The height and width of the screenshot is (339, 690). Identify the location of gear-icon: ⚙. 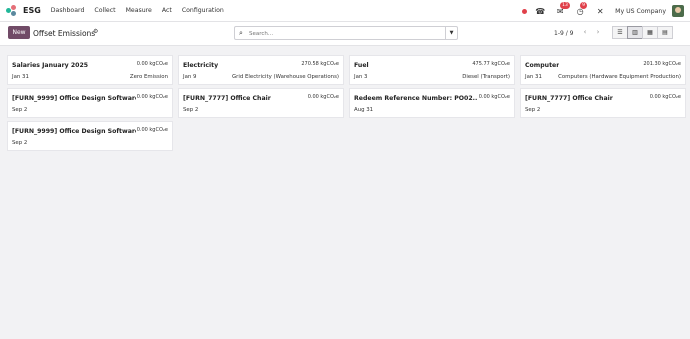
(95, 31).